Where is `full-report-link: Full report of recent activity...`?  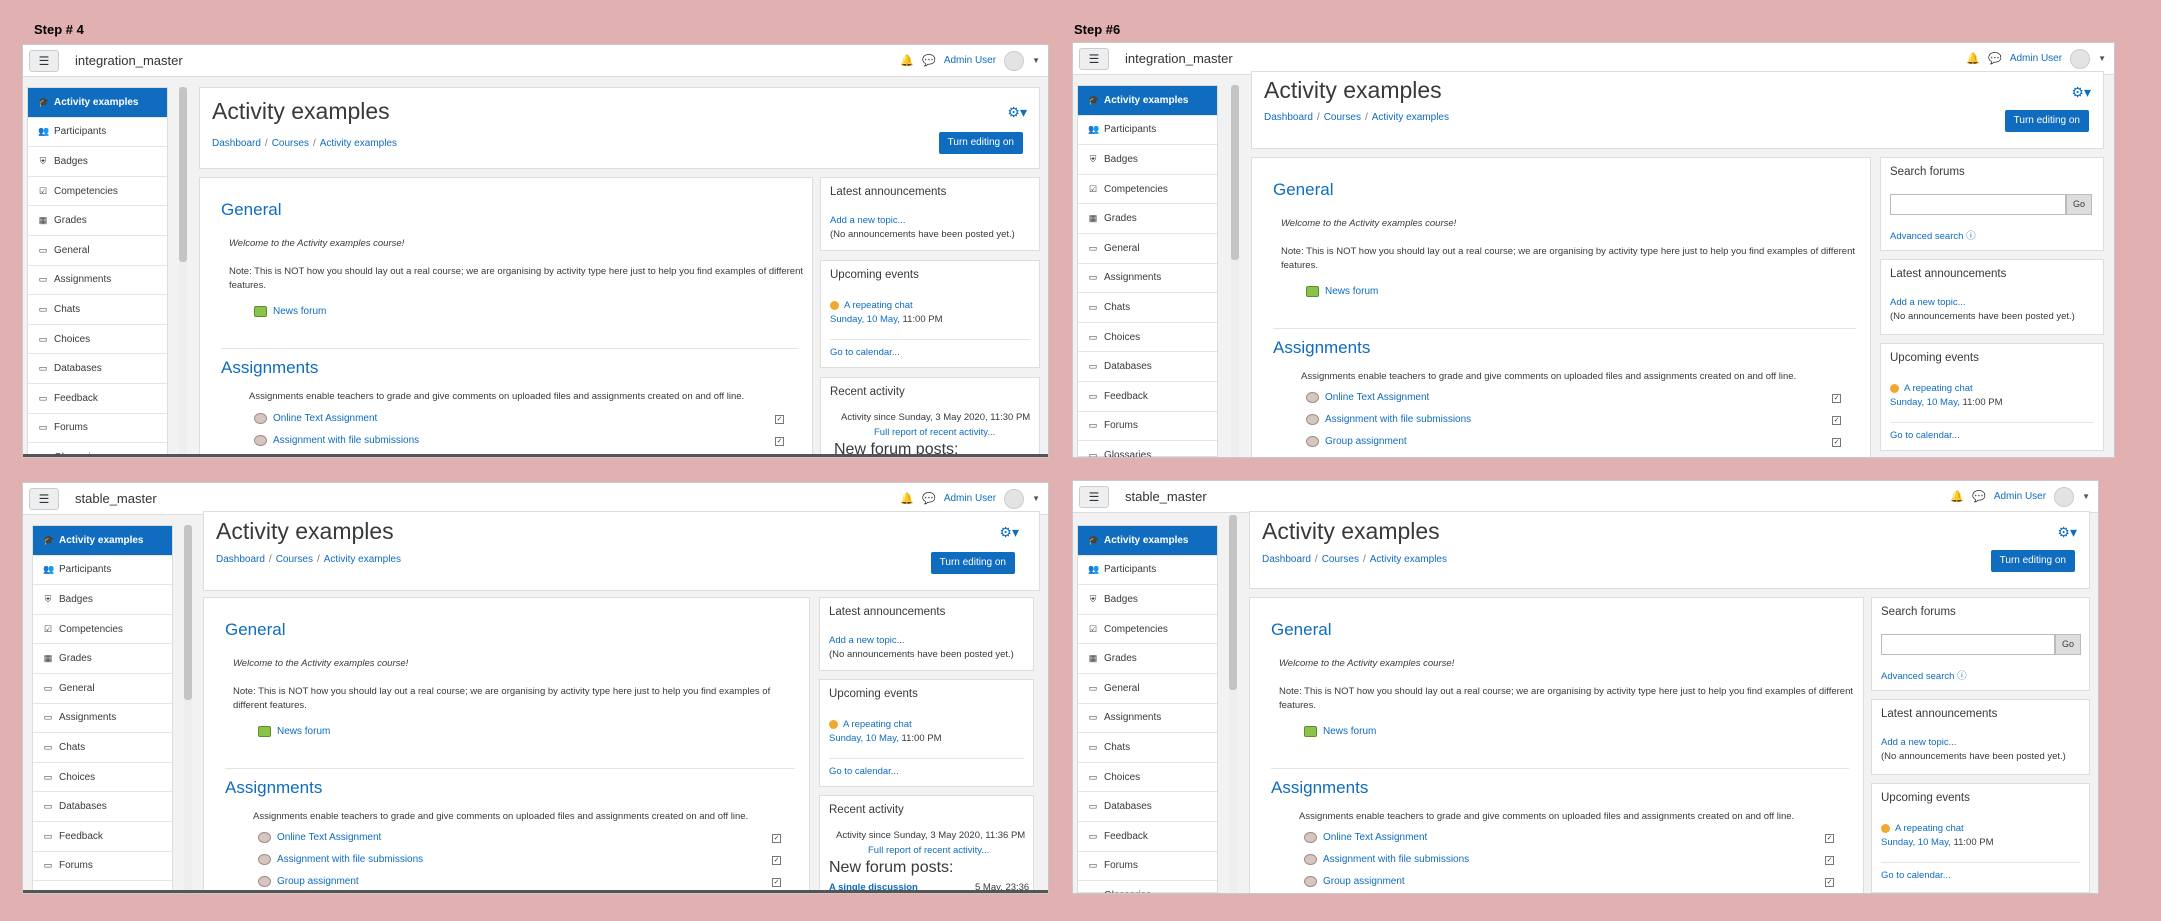 full-report-link: Full report of recent activity... is located at coordinates (928, 850).